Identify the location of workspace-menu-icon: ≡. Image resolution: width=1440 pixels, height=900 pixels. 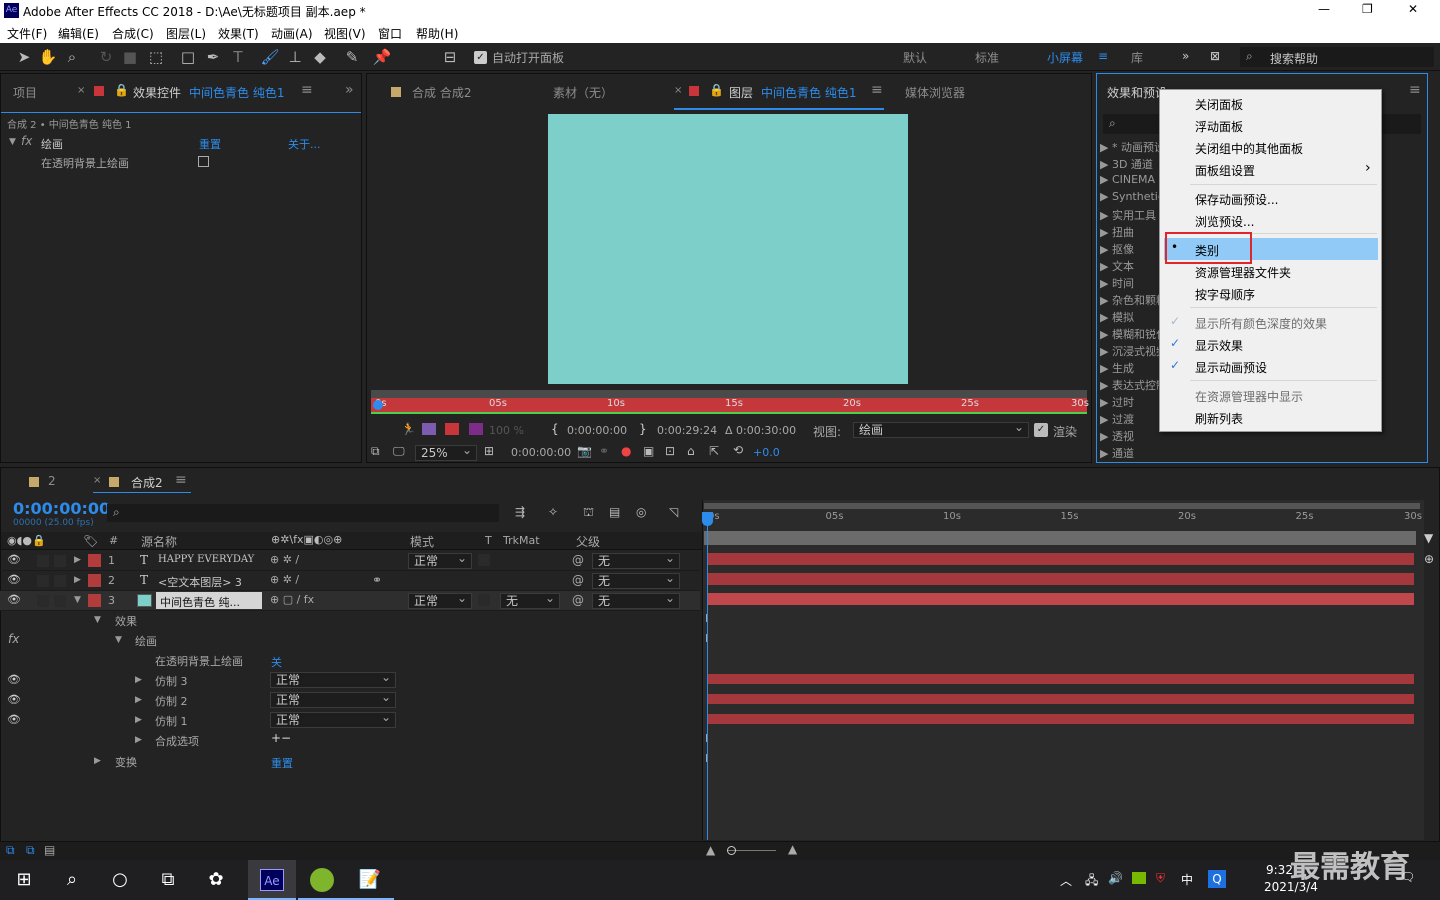
(1103, 56).